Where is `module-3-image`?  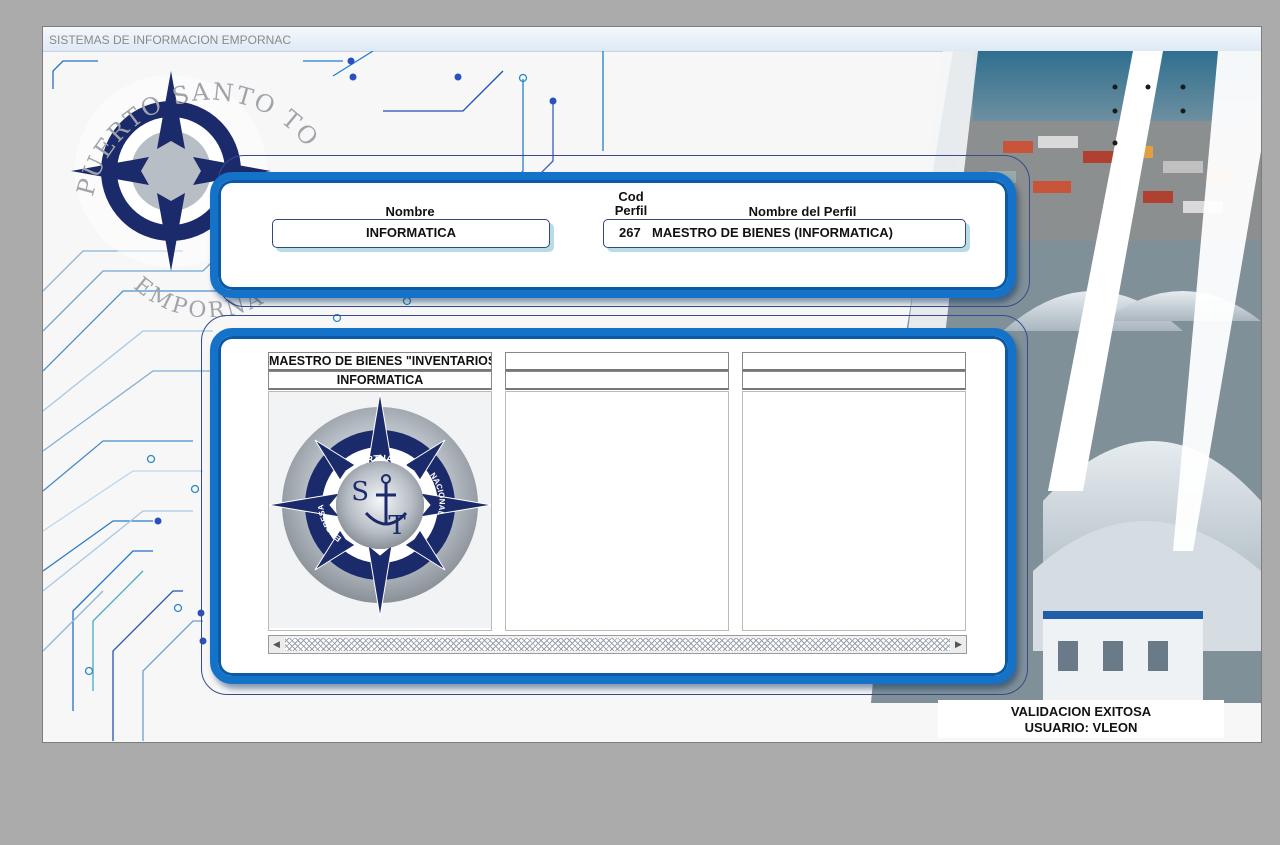
module-3-image is located at coordinates (854, 511).